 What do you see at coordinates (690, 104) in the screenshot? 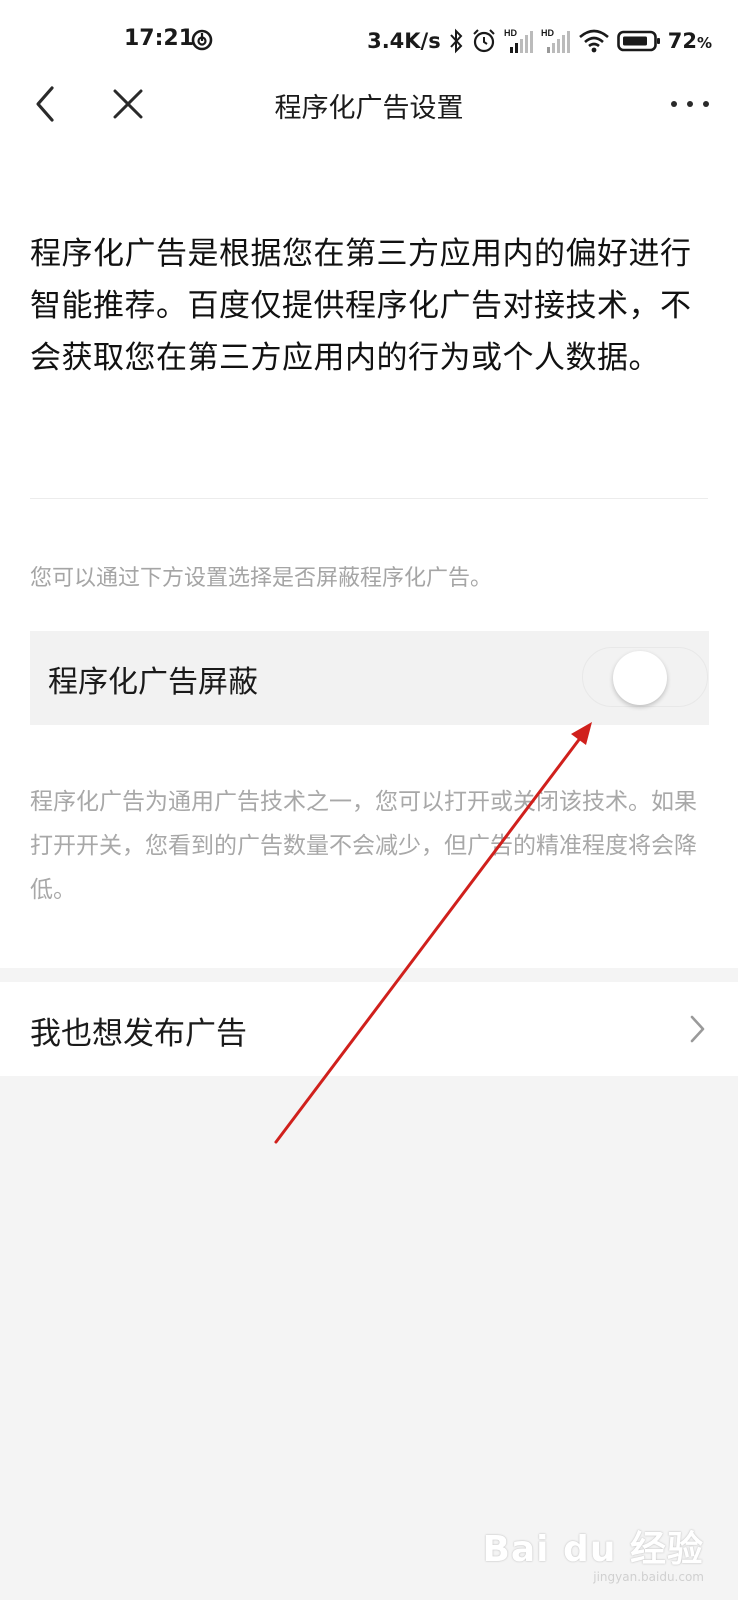
I see `more-icon` at bounding box center [690, 104].